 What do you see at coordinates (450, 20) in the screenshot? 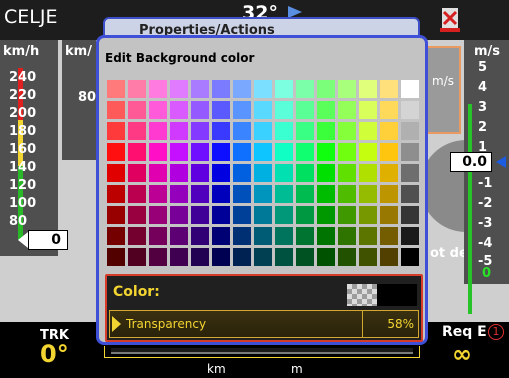
I see `airspace-warning-icon` at bounding box center [450, 20].